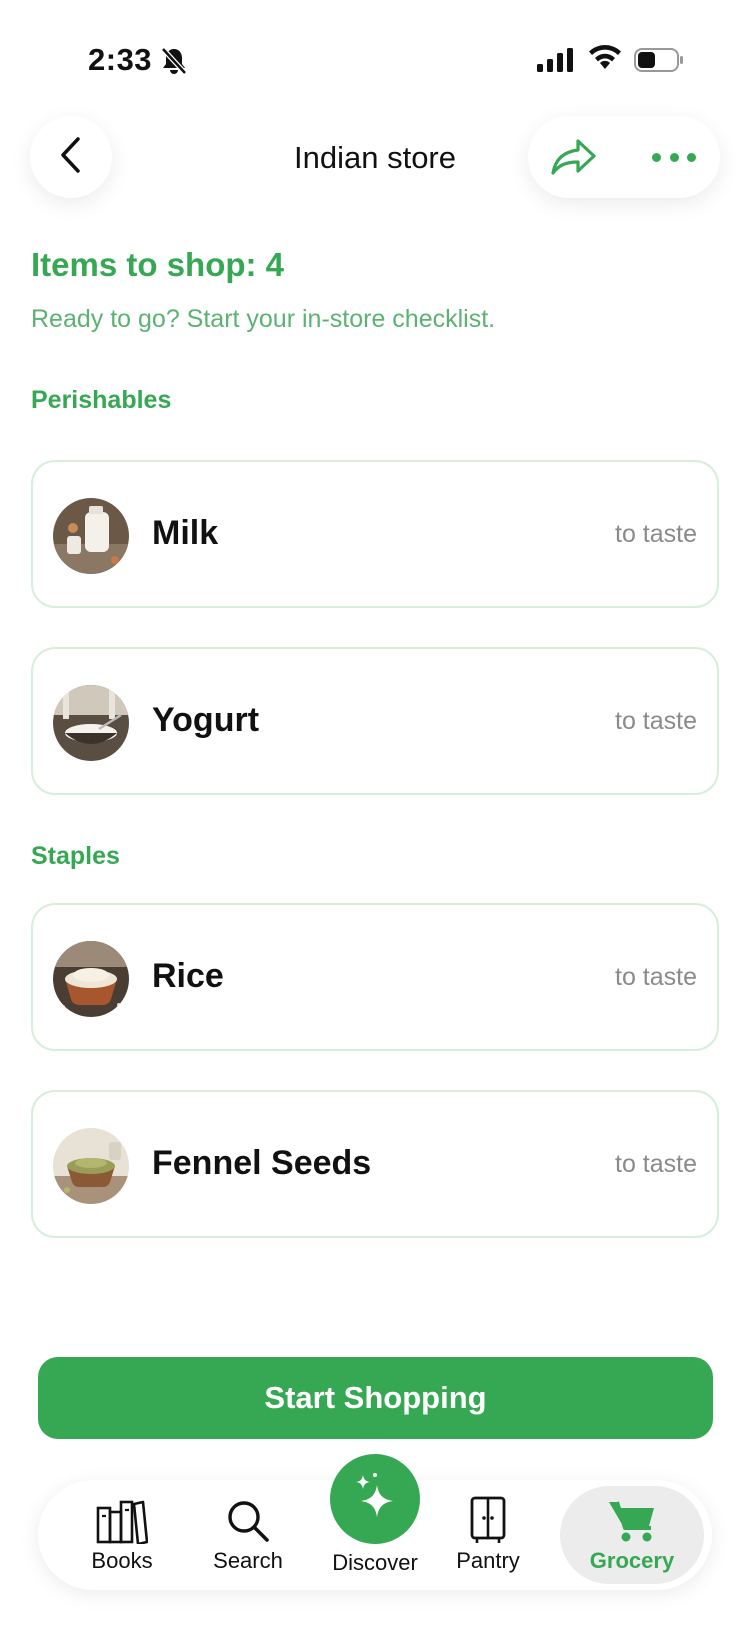 The height and width of the screenshot is (1631, 750). What do you see at coordinates (488, 1560) in the screenshot?
I see `tab-label: Pantry` at bounding box center [488, 1560].